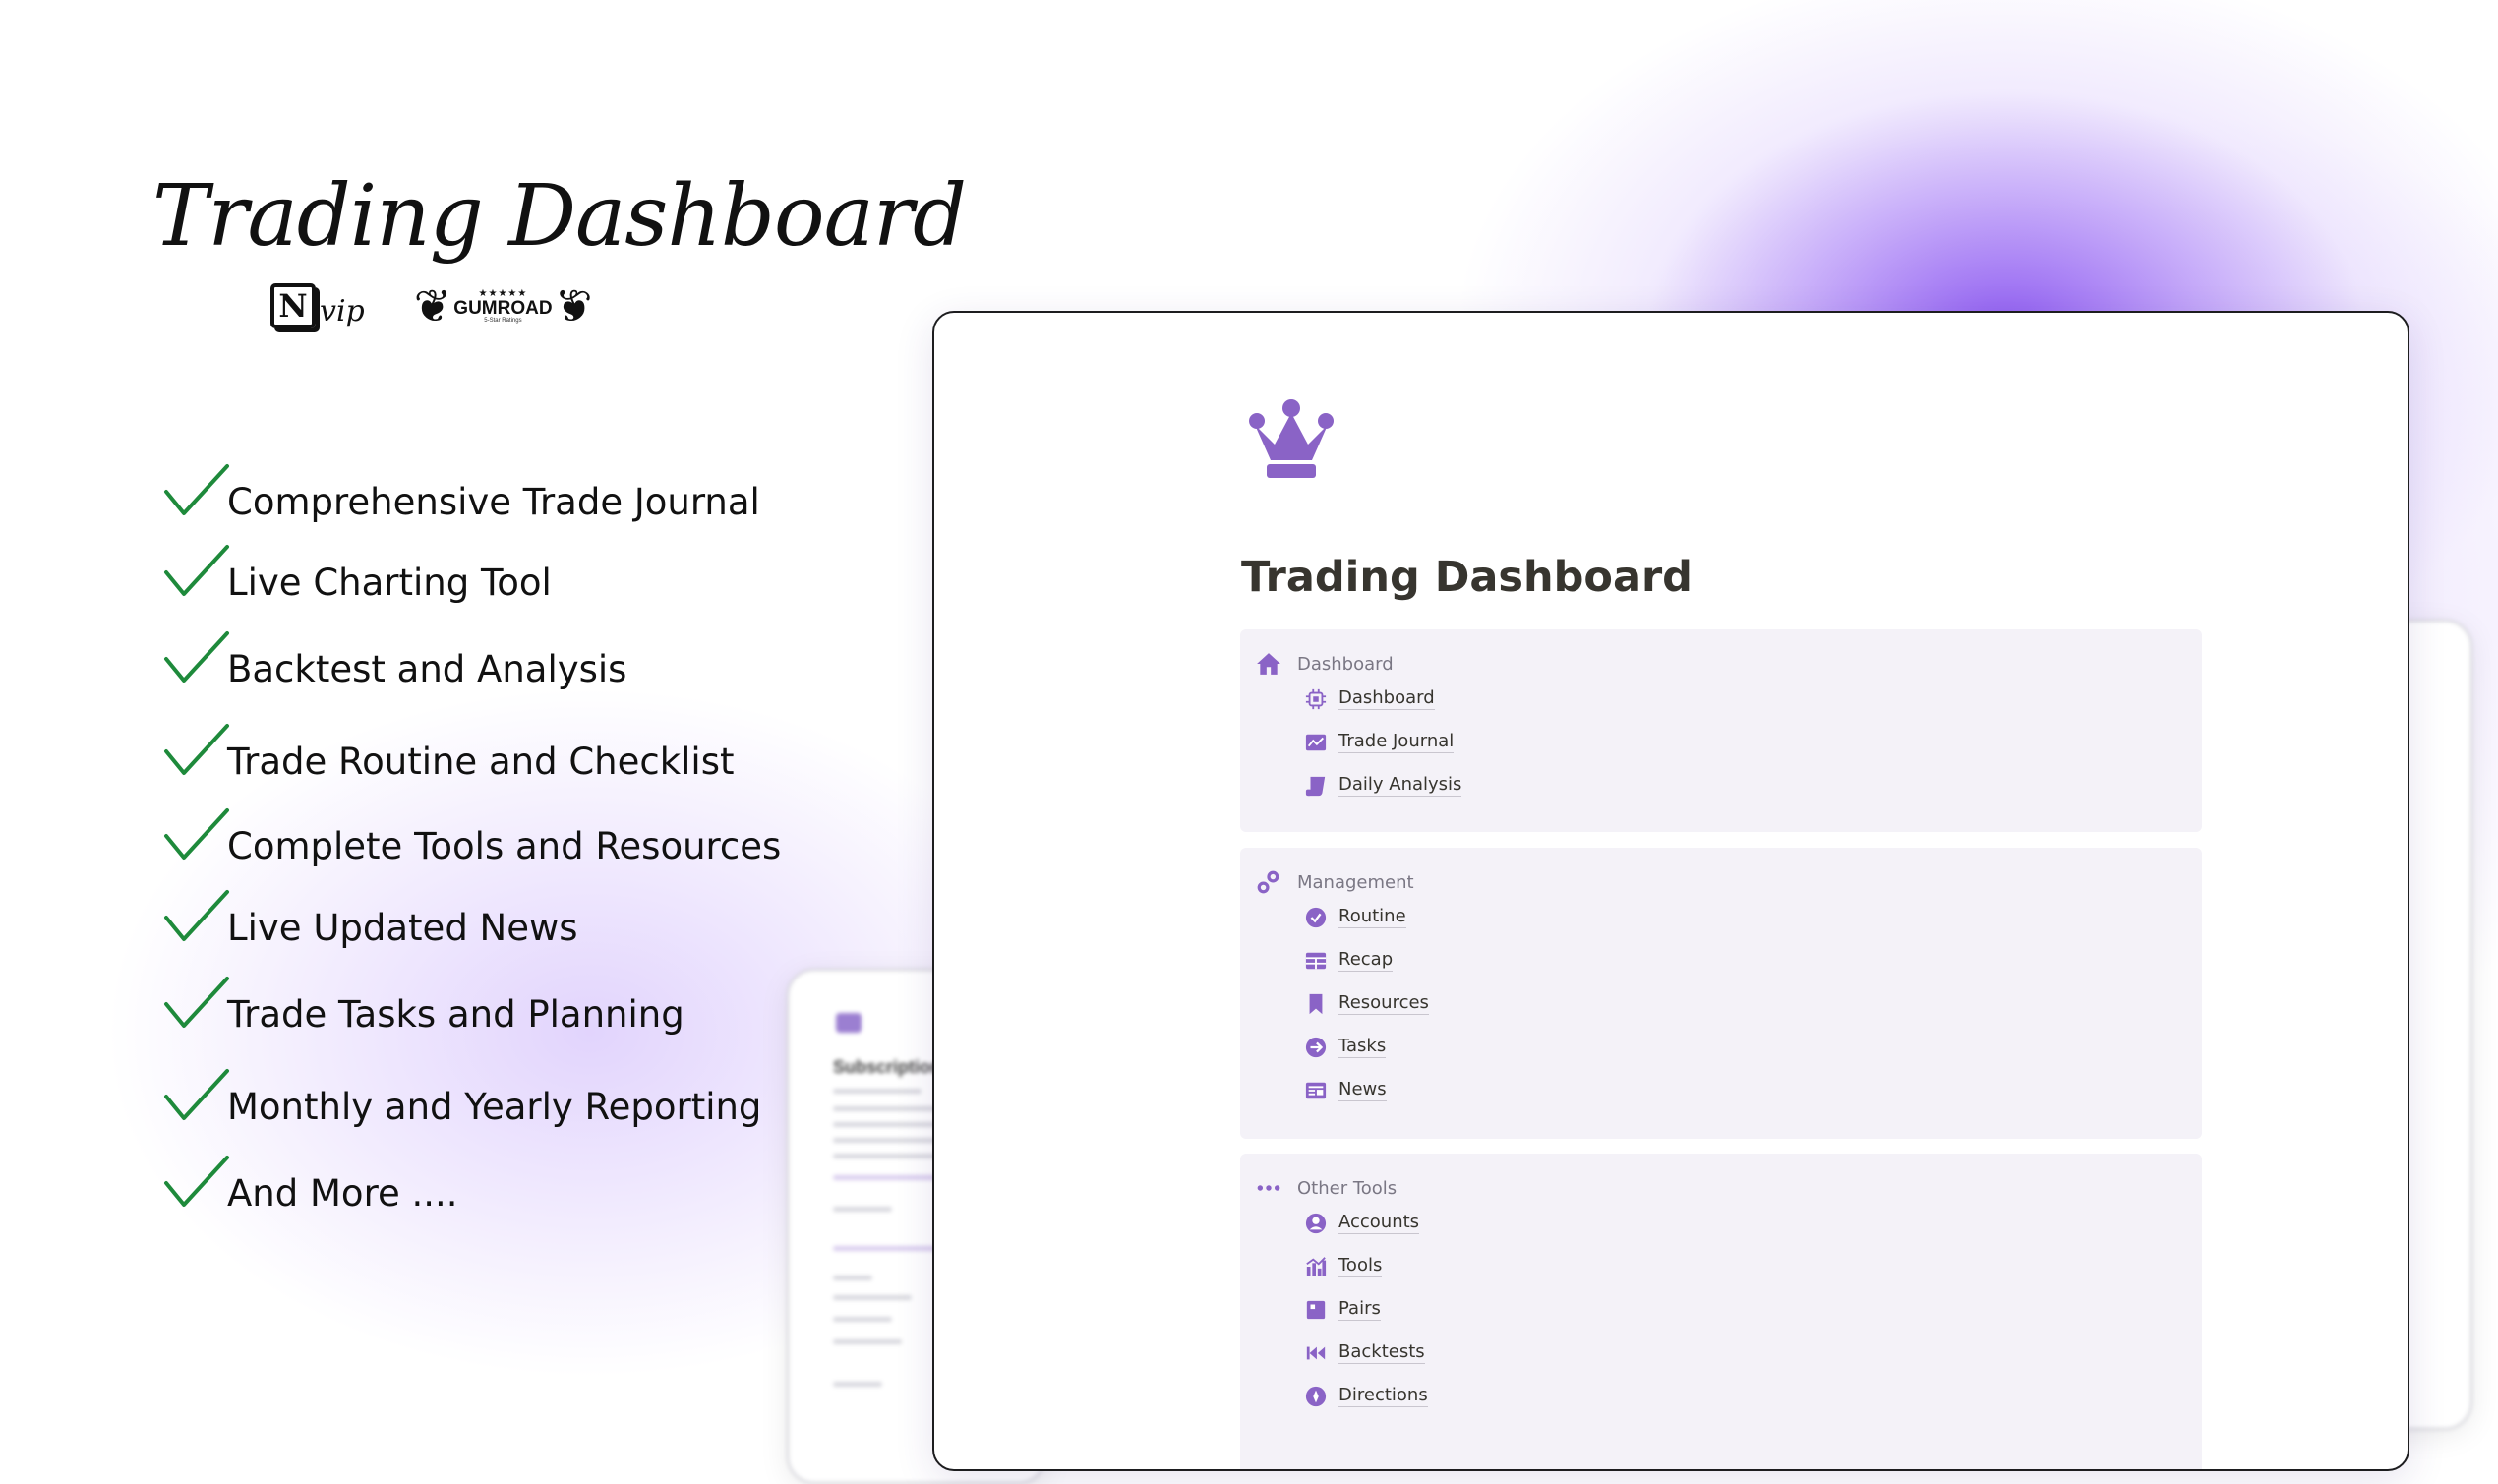 This screenshot has height=1484, width=2498. Describe the element at coordinates (1355, 882) in the screenshot. I see `section-label: Management` at that location.